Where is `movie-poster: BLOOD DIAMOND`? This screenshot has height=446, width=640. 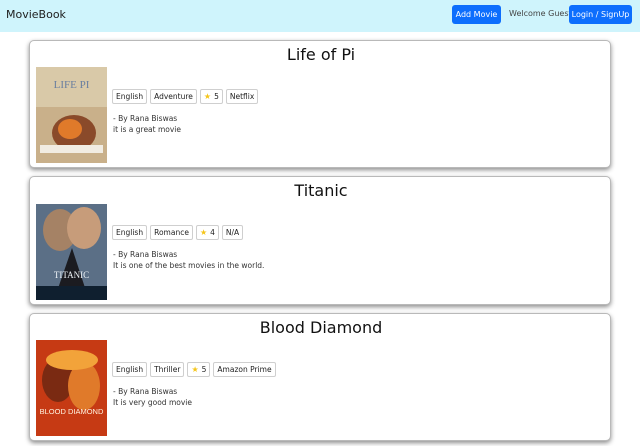 movie-poster: BLOOD DIAMOND is located at coordinates (71, 388).